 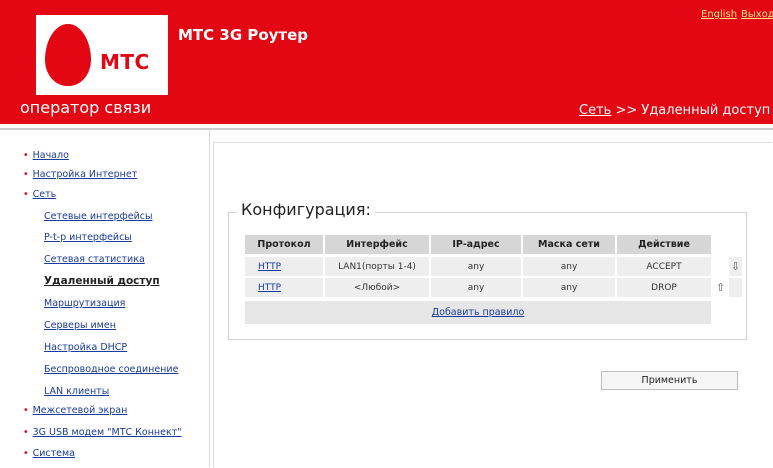 What do you see at coordinates (86, 107) in the screenshot?
I see `tagline: оператор связи` at bounding box center [86, 107].